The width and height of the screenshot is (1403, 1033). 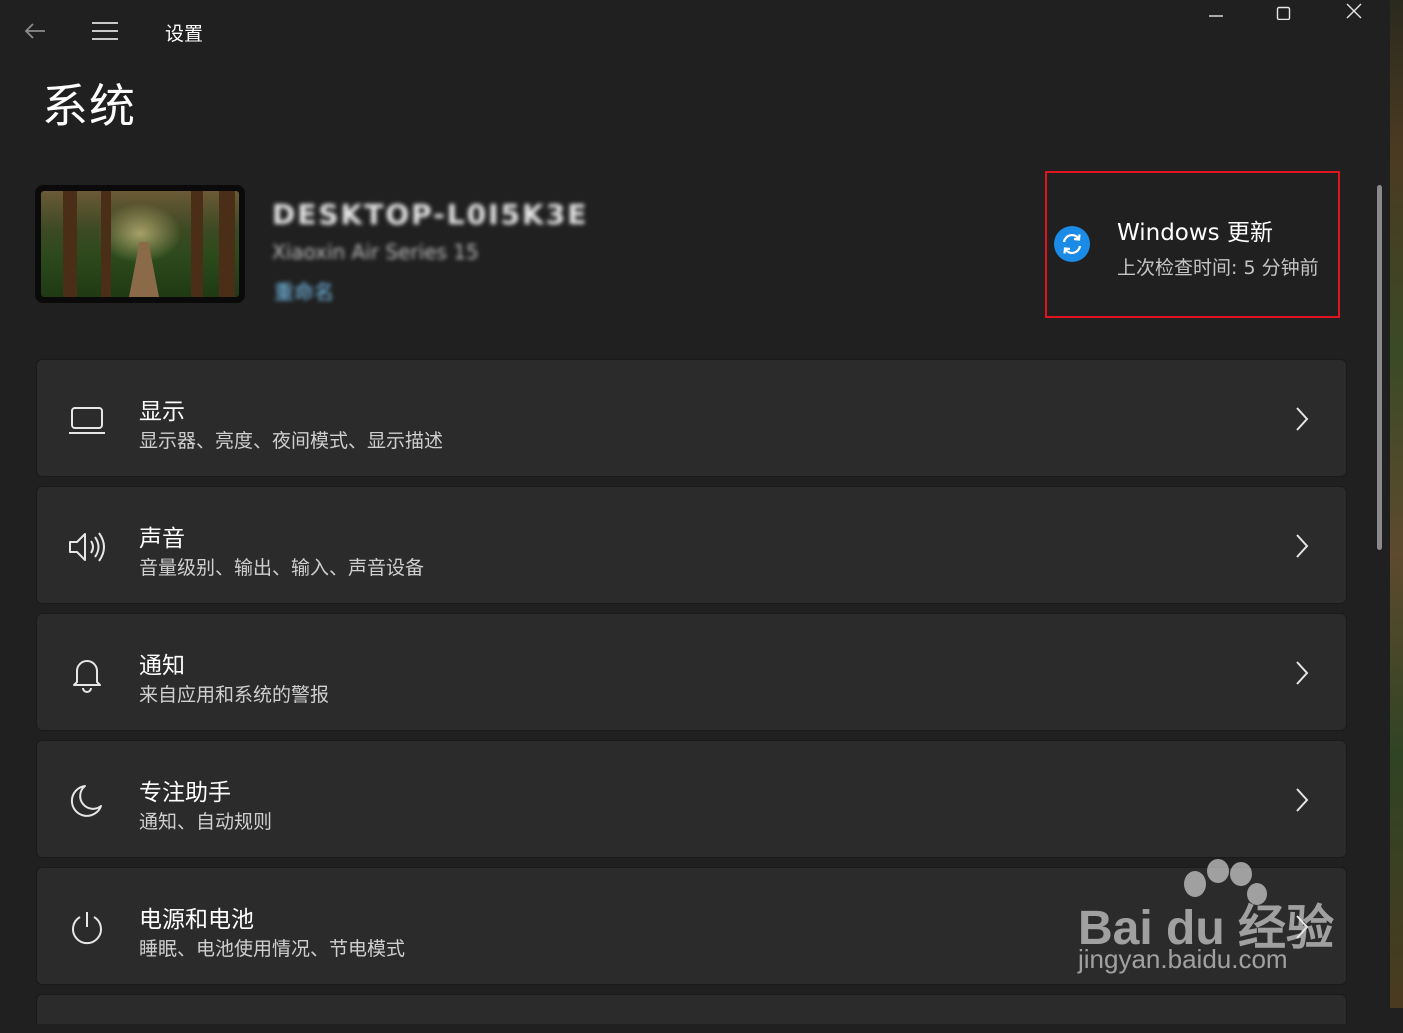 What do you see at coordinates (304, 290) in the screenshot?
I see `rename-link: 重命名` at bounding box center [304, 290].